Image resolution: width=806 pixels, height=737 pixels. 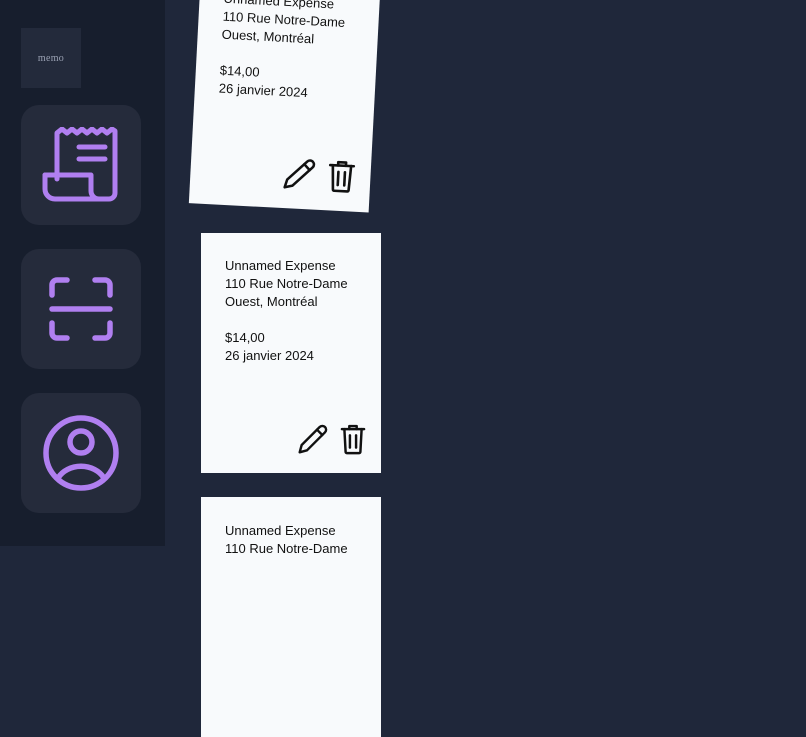 I want to click on app-logo: memo, so click(x=51, y=58).